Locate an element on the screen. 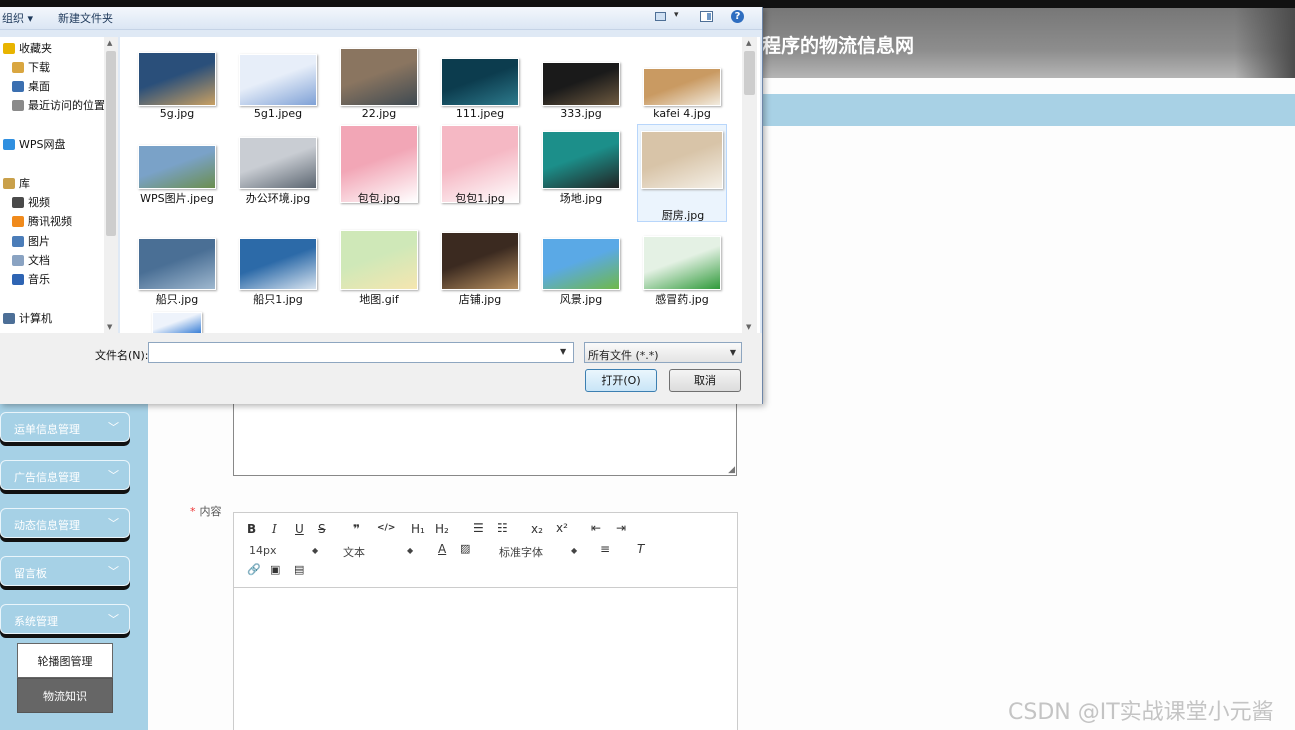  file-item: 场地.jpg is located at coordinates (581, 172).